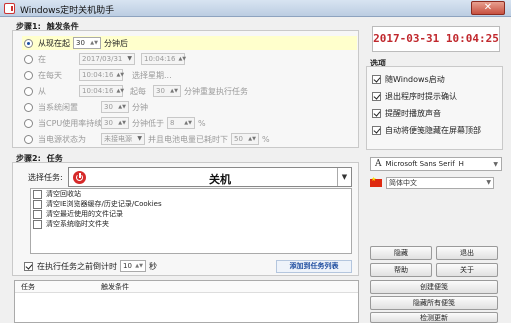 The image size is (511, 323). Describe the element at coordinates (181, 123) in the screenshot. I see `cpu-percent-input: 8 ▲▼` at that location.